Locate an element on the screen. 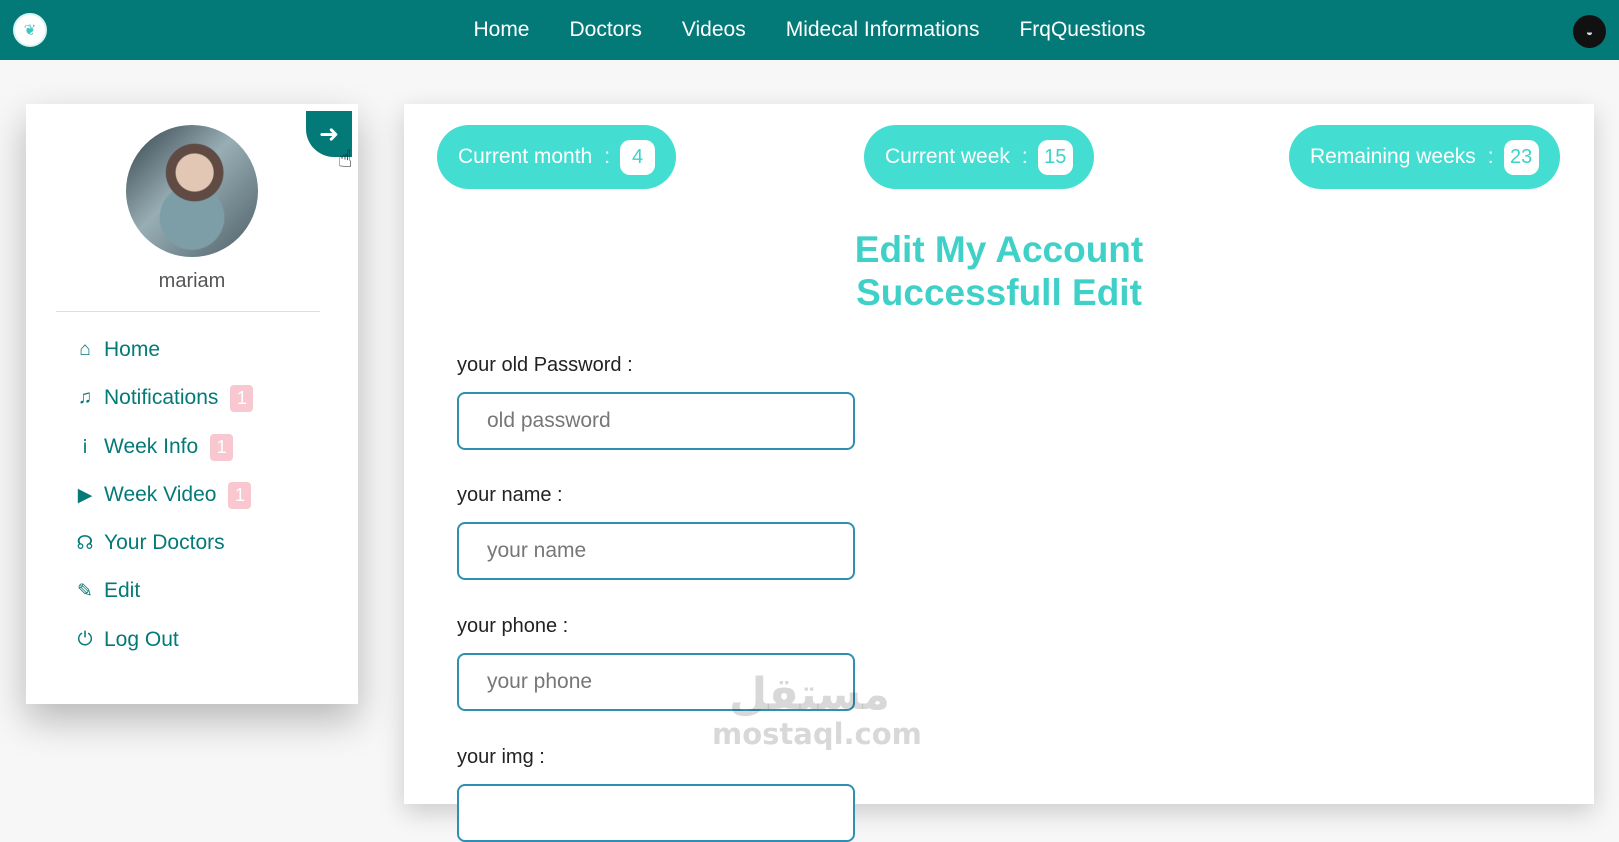 Image resolution: width=1619 pixels, height=842 pixels. nav-link-medical-informations: Midecal Informations is located at coordinates (883, 30).